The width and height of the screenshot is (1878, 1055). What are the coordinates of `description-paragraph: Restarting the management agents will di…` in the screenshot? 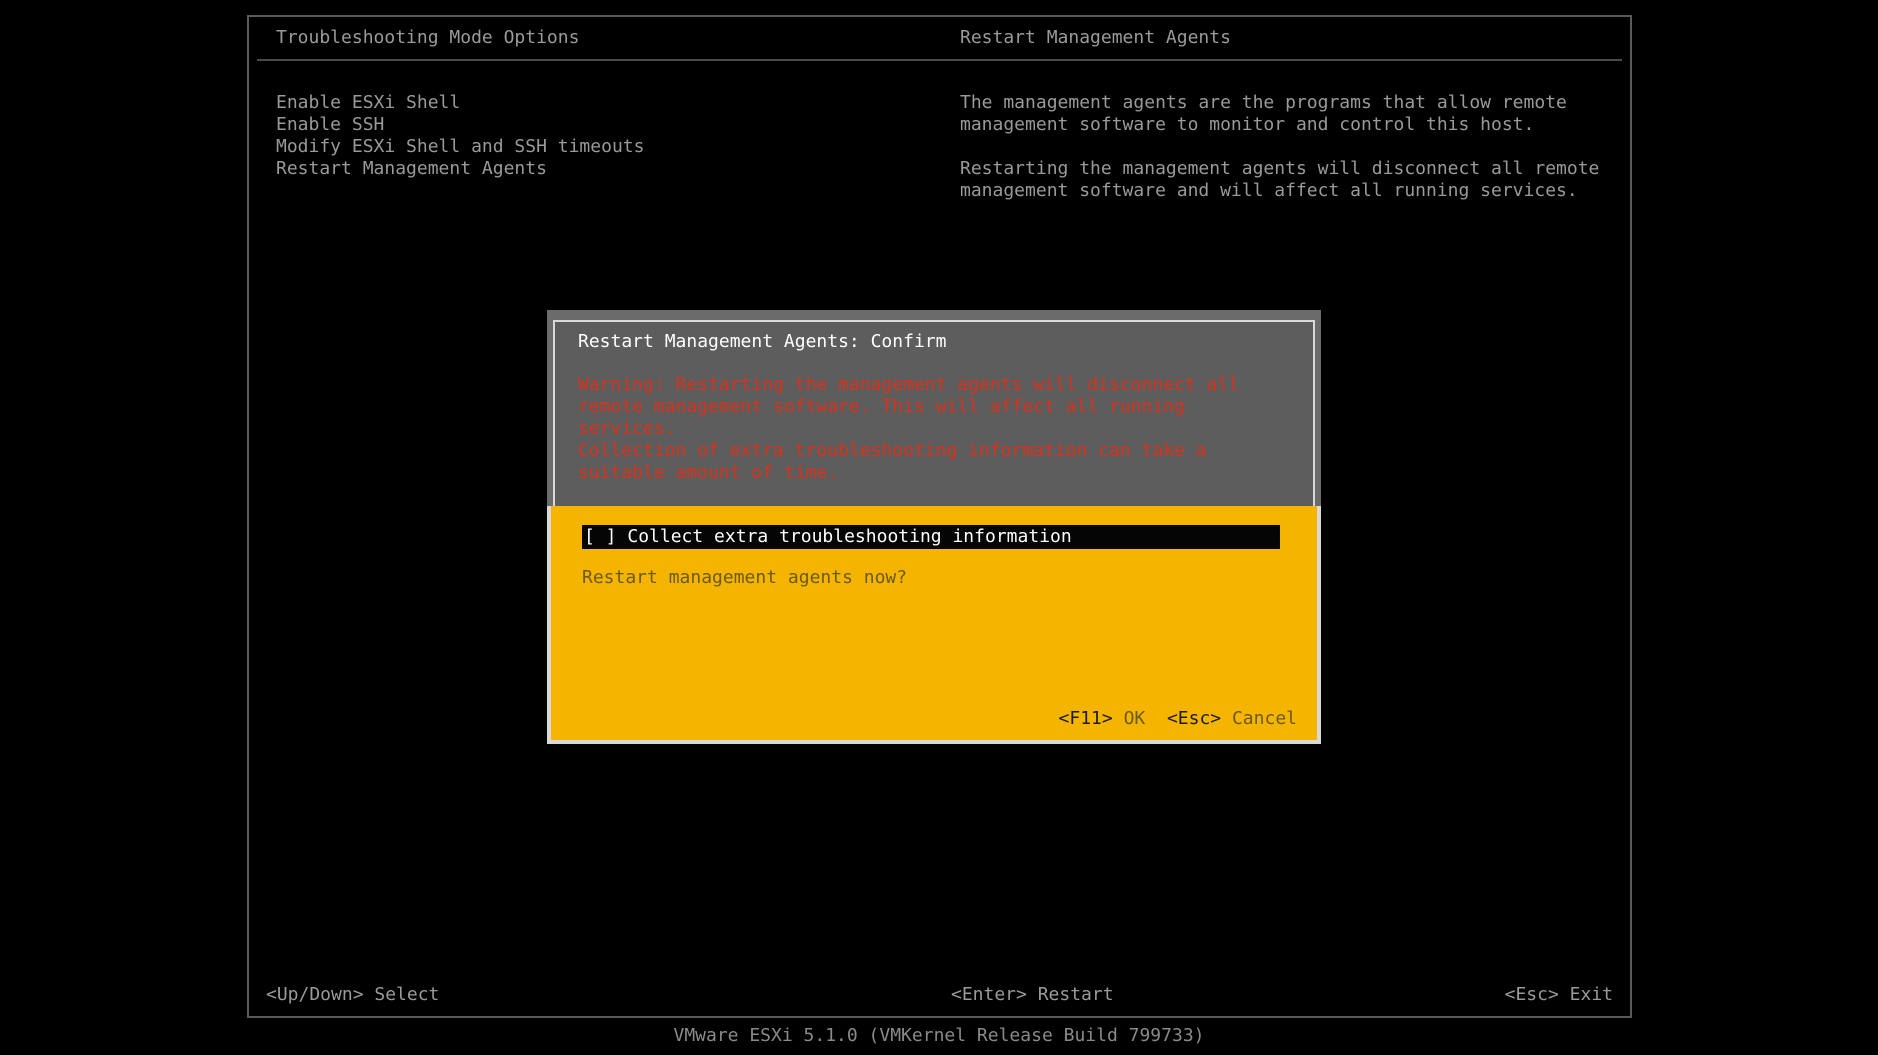 It's located at (1280, 179).